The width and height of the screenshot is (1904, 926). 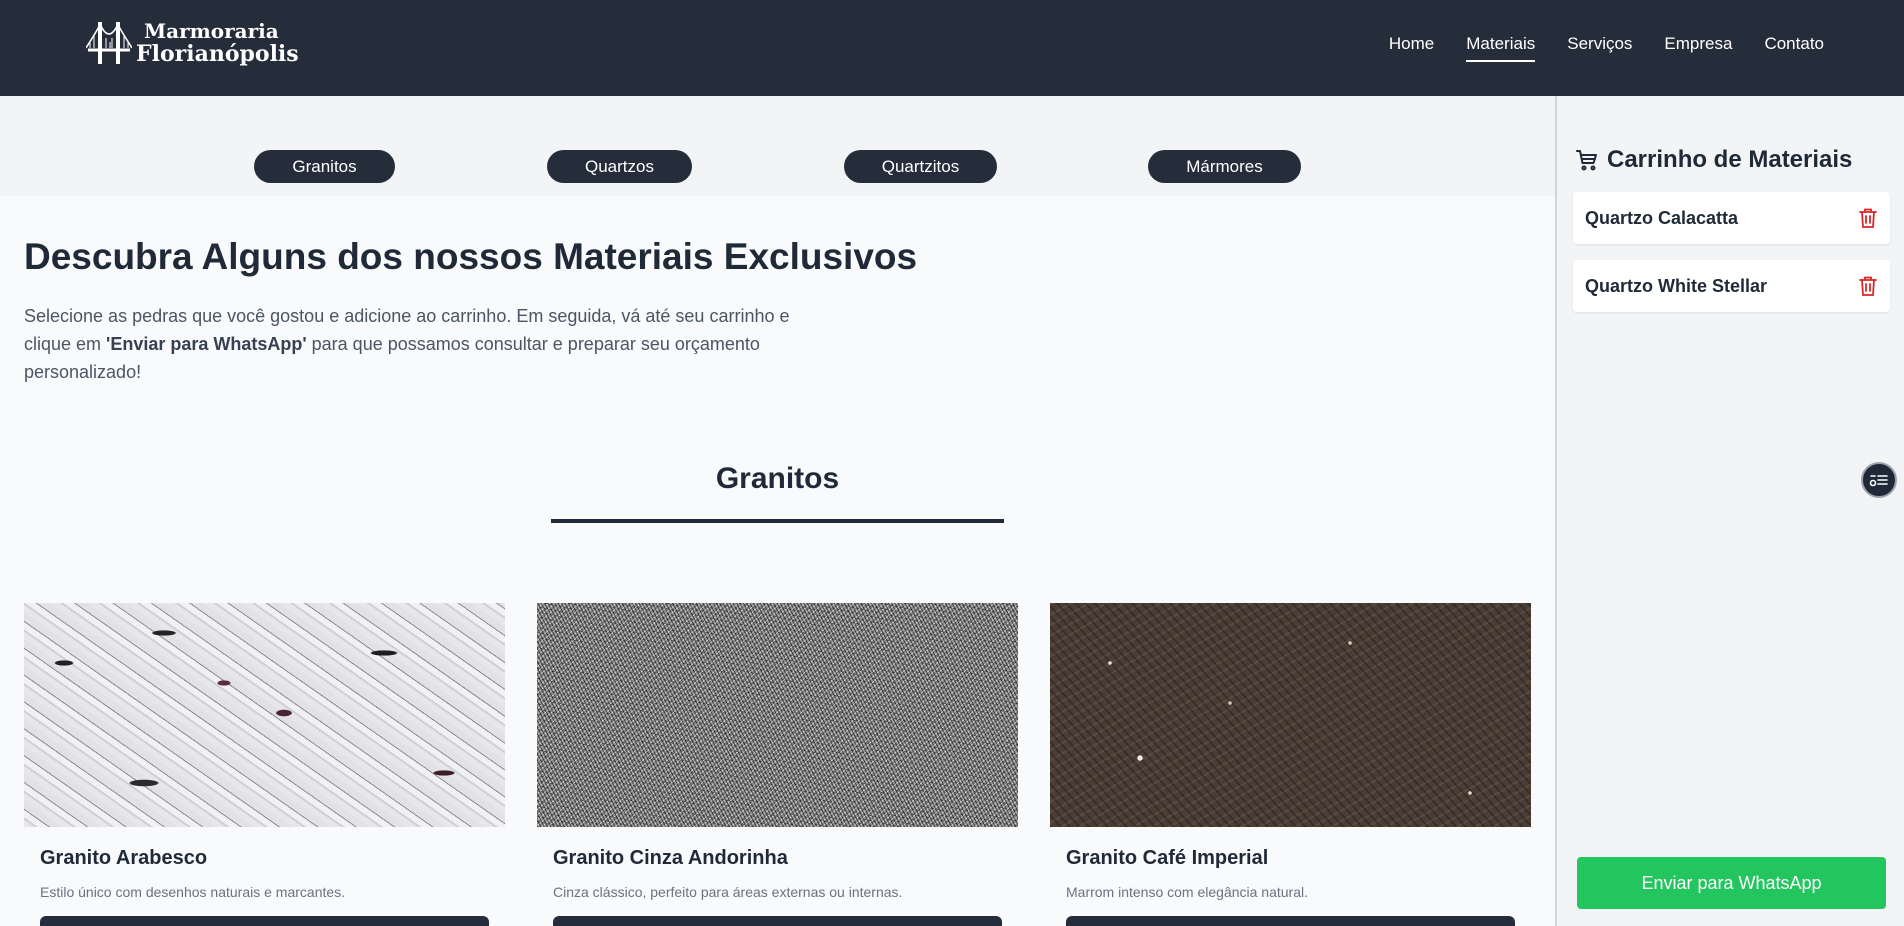 I want to click on section-title: Granitos, so click(x=777, y=478).